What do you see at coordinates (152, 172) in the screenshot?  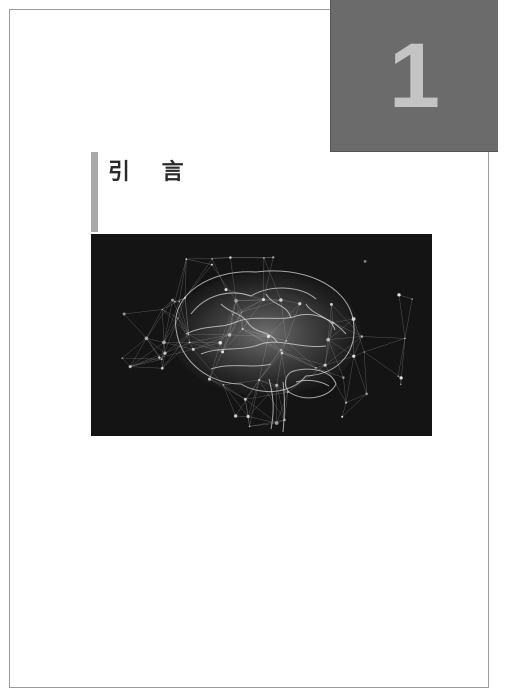 I see `chapter-title: 引 言` at bounding box center [152, 172].